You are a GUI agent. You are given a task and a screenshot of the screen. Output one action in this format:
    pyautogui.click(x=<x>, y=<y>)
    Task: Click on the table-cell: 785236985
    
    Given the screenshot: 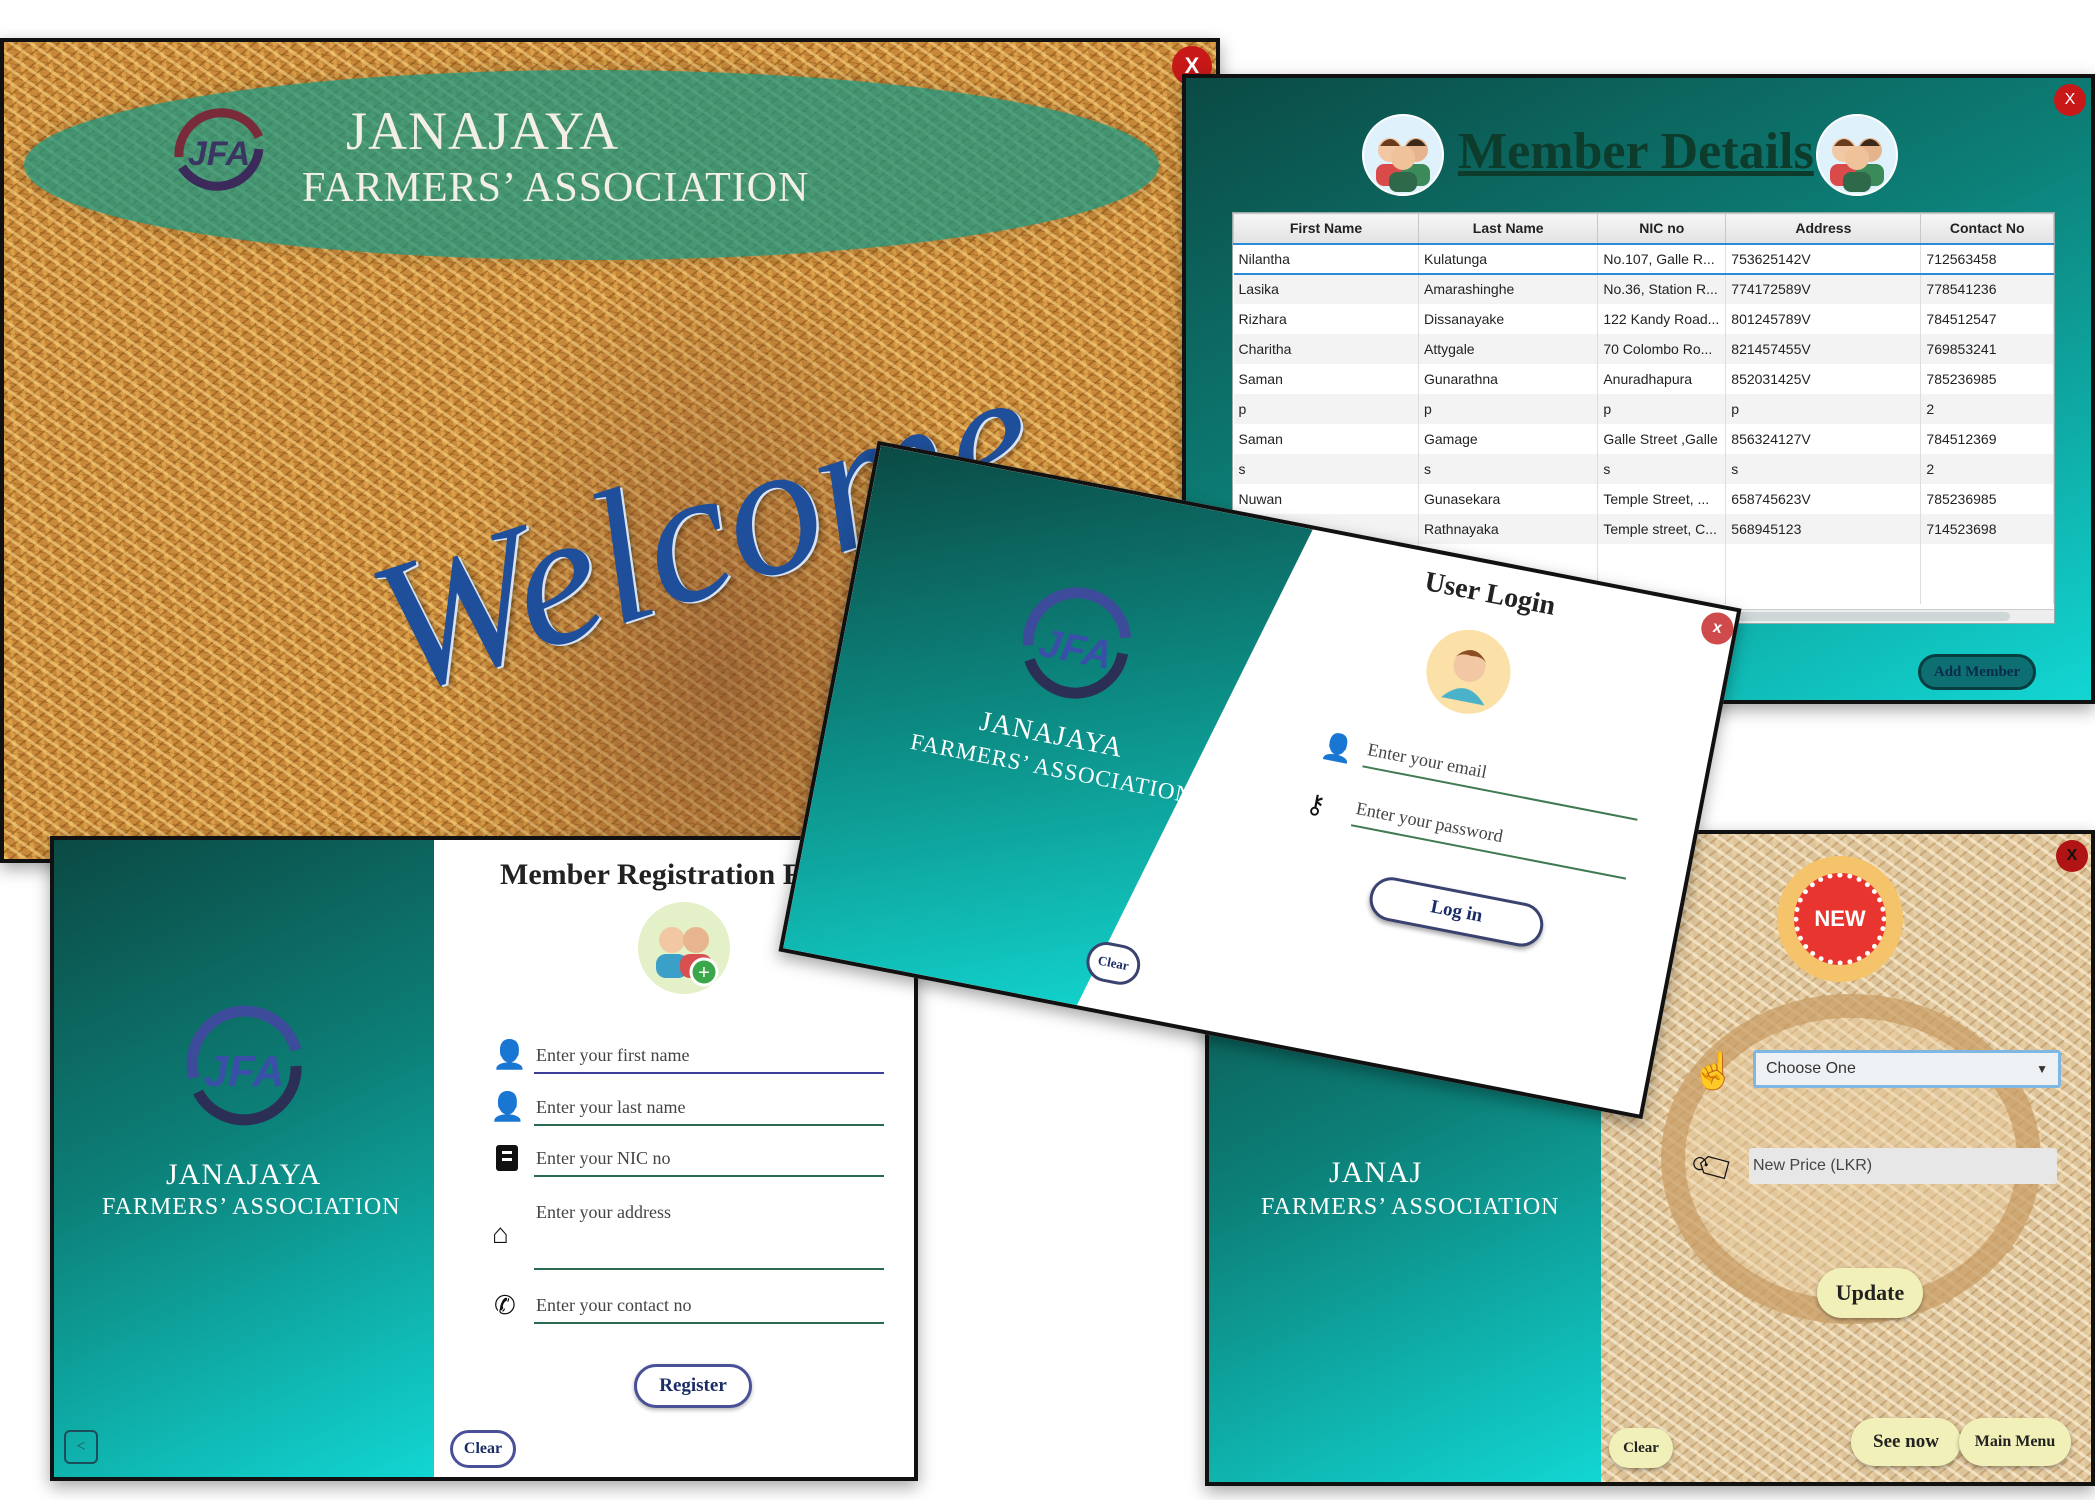 What is the action you would take?
    pyautogui.click(x=1987, y=498)
    